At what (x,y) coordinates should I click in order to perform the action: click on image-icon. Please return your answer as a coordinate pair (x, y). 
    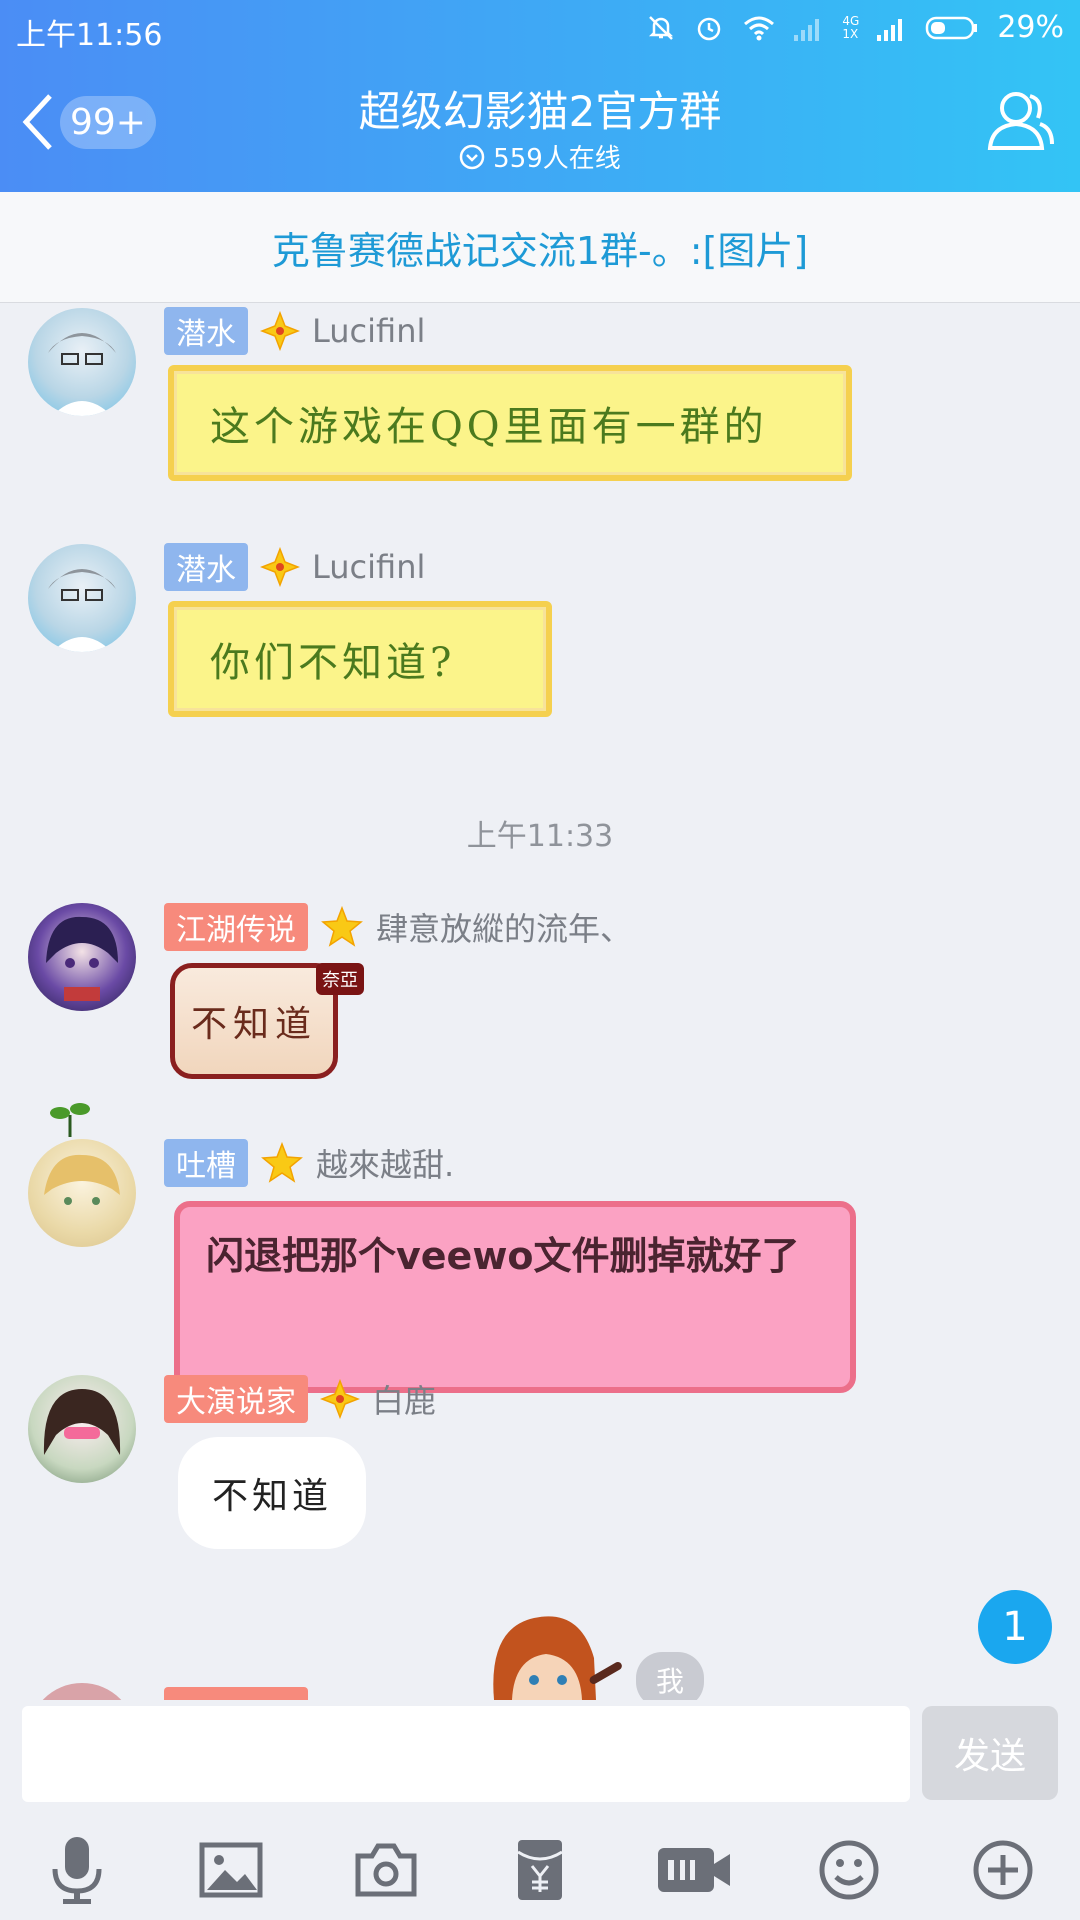
    Looking at the image, I should click on (231, 1870).